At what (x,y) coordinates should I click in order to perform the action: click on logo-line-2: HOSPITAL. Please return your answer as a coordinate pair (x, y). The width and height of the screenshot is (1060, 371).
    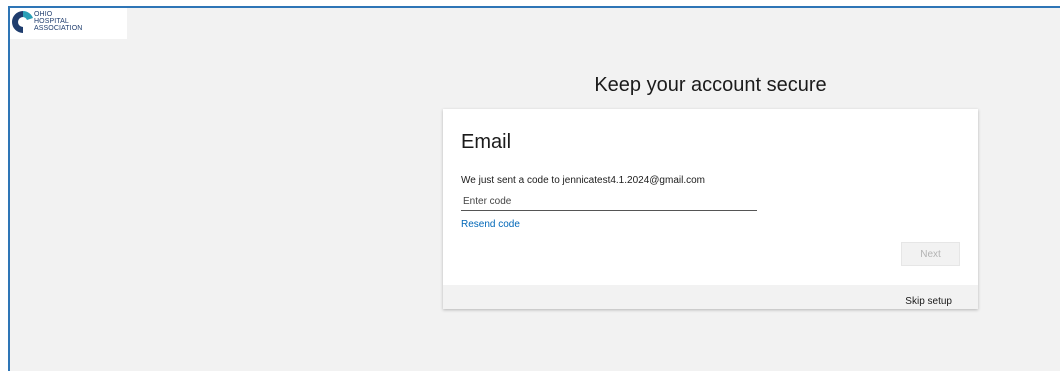
    Looking at the image, I should click on (51, 21).